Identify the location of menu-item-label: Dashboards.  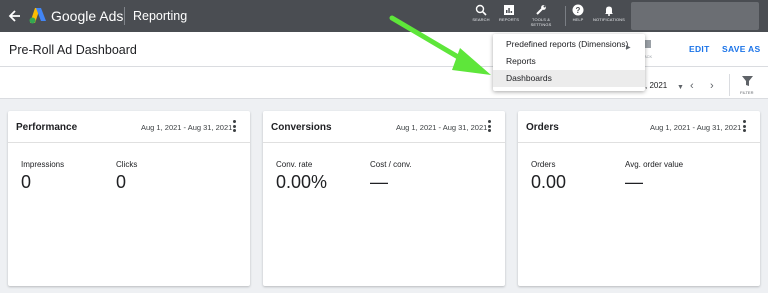
(529, 78).